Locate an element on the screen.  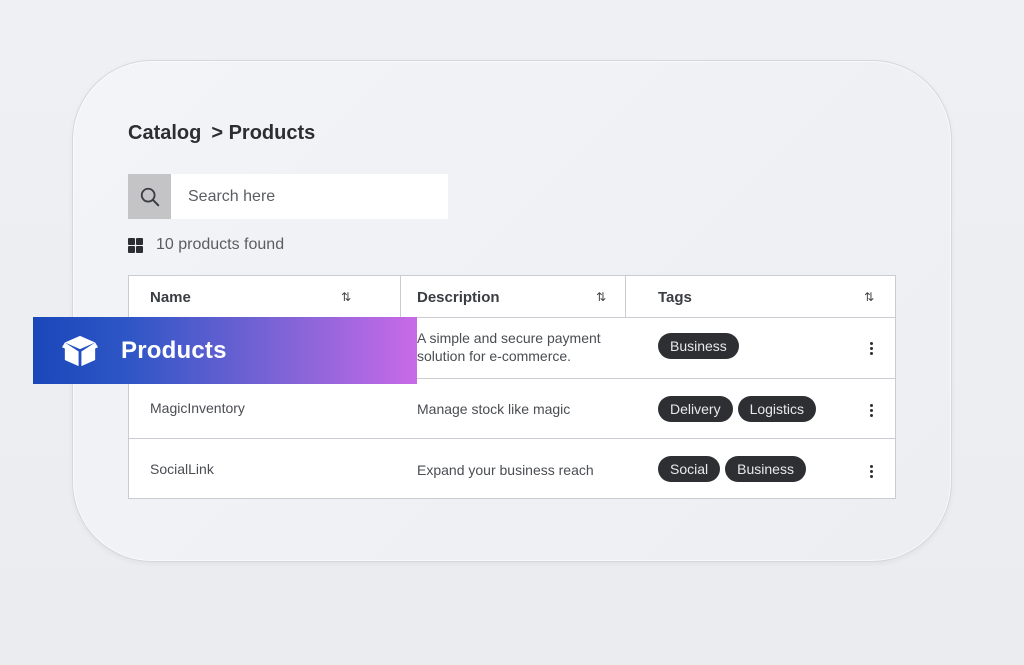
row-description: Expand your business reach is located at coordinates (505, 470).